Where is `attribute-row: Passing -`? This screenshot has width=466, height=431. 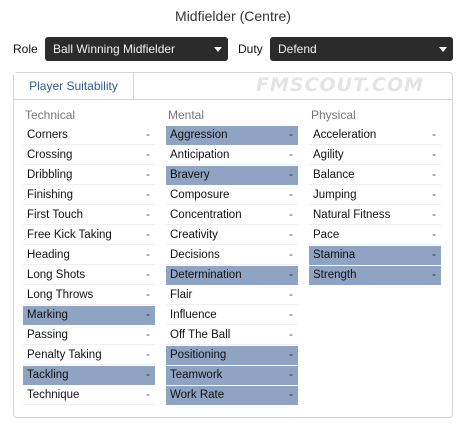
attribute-row: Passing - is located at coordinates (89, 335).